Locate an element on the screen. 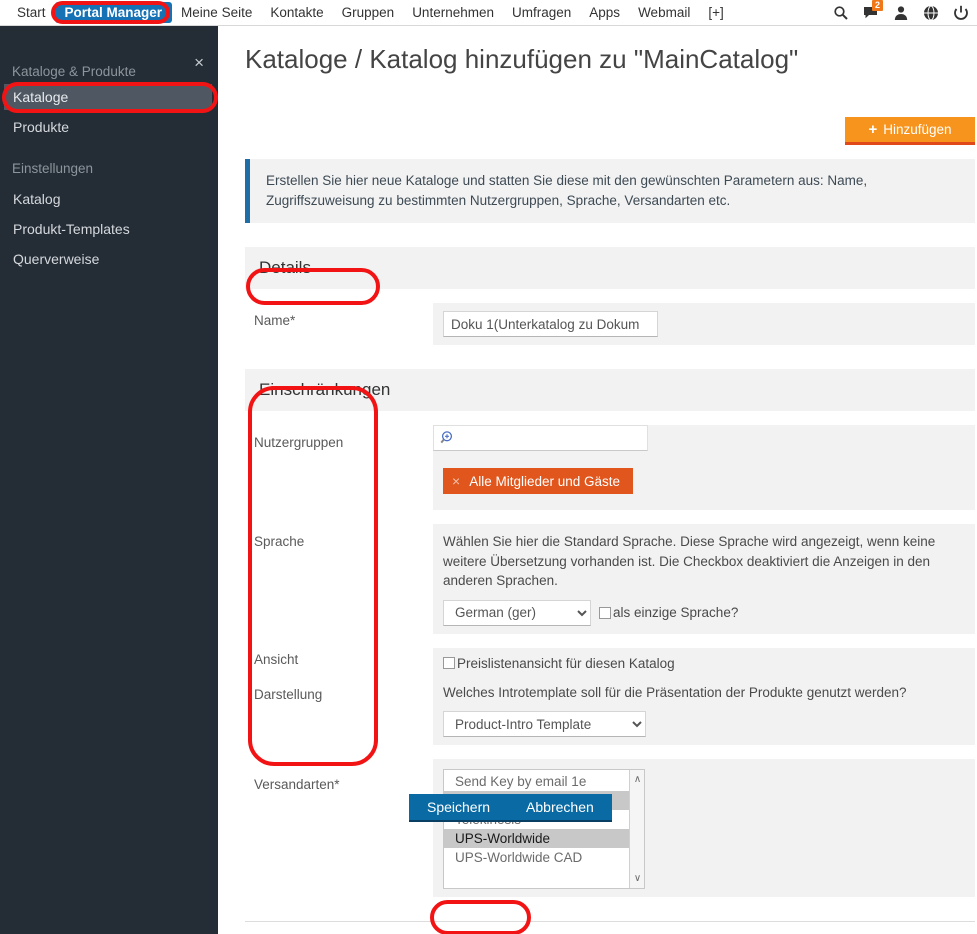 The image size is (977, 934). nav-item-unternehmen: Unternehmen is located at coordinates (453, 12).